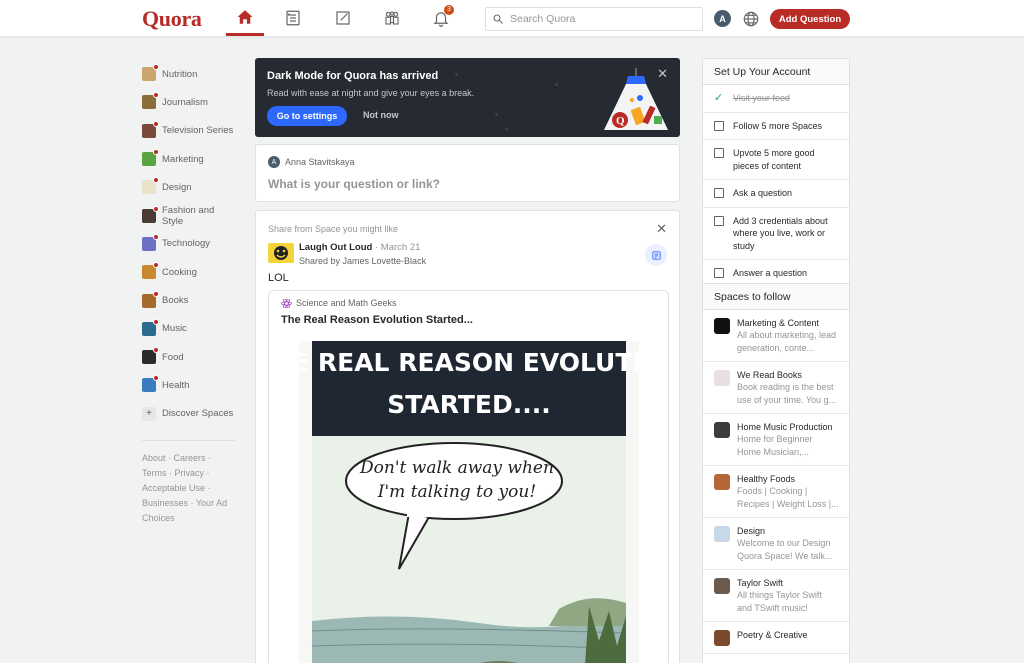 The height and width of the screenshot is (663, 1024). What do you see at coordinates (165, 503) in the screenshot?
I see `footer-link: Businesses` at bounding box center [165, 503].